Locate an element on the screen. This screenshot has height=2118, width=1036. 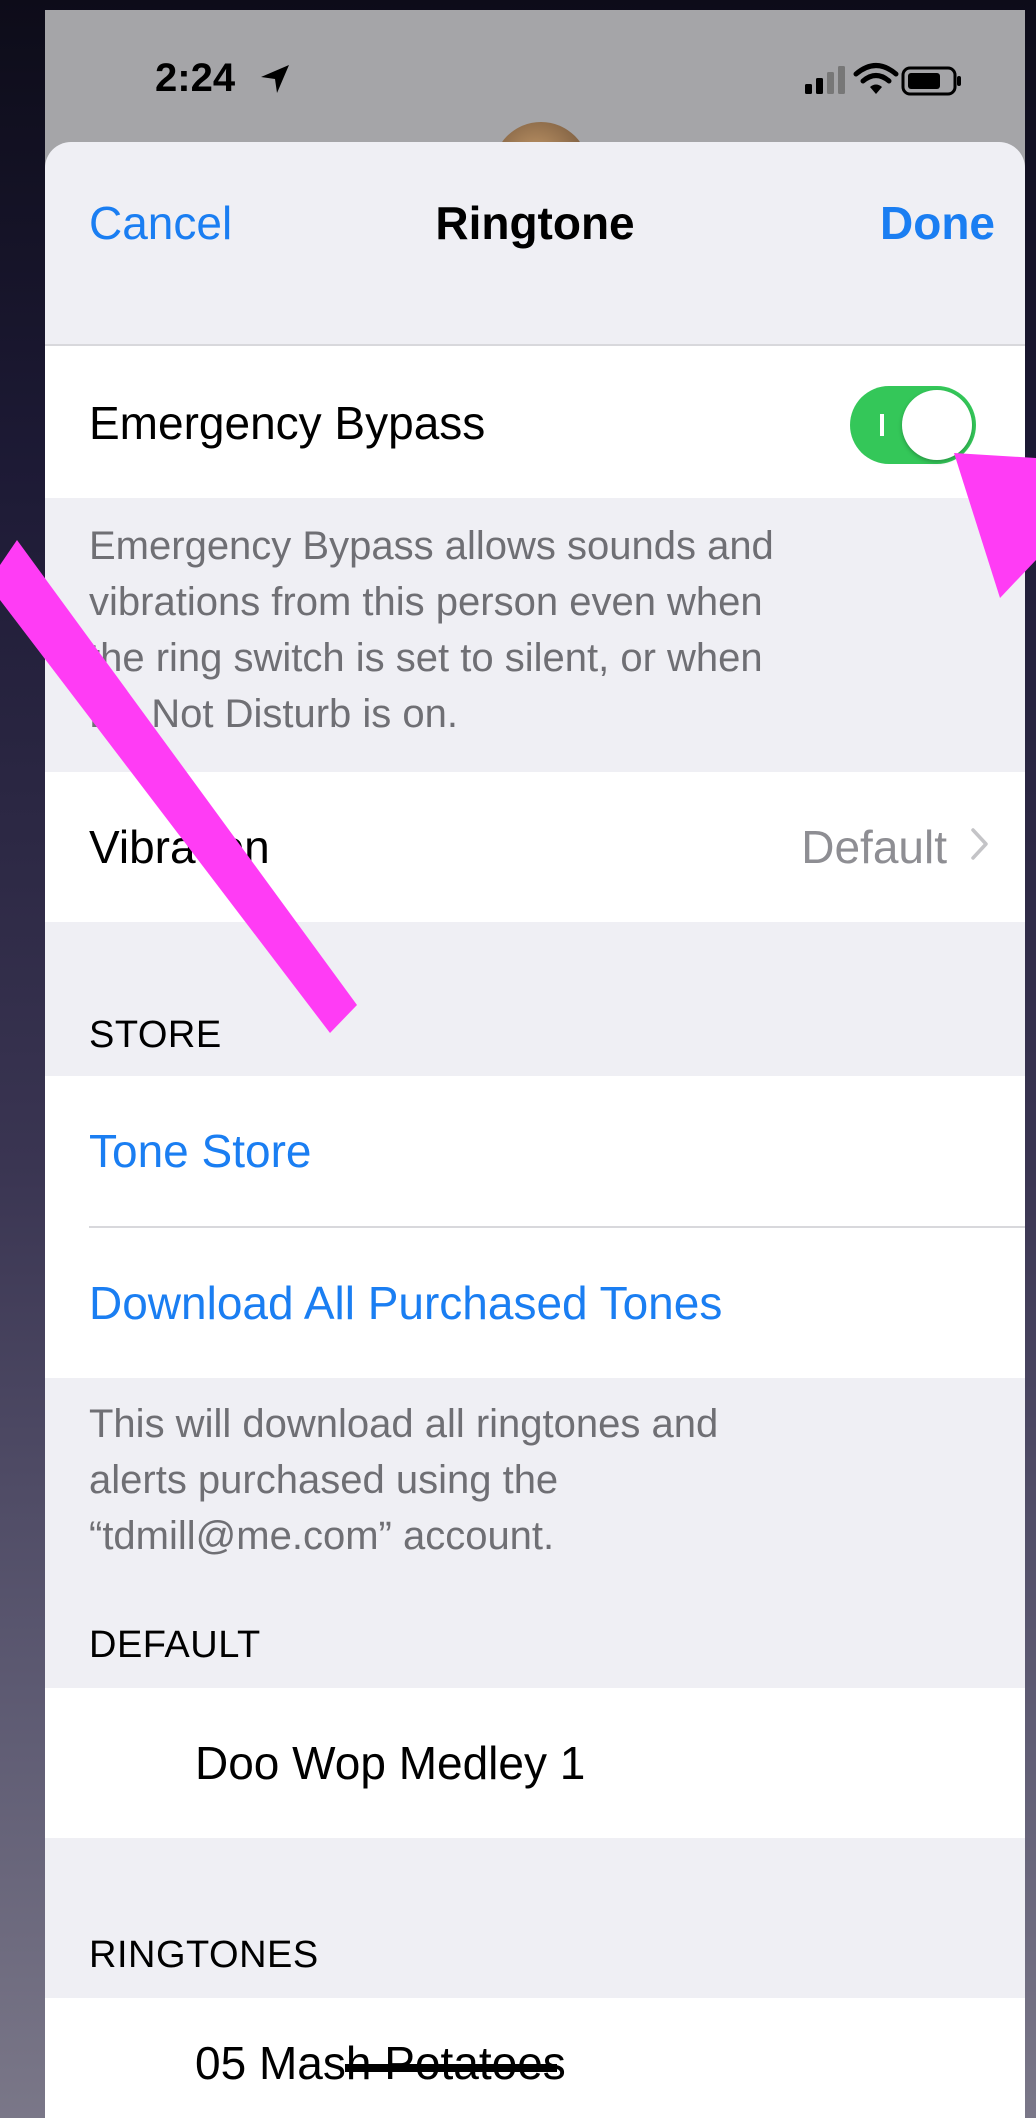
done-button: Done is located at coordinates (937, 223).